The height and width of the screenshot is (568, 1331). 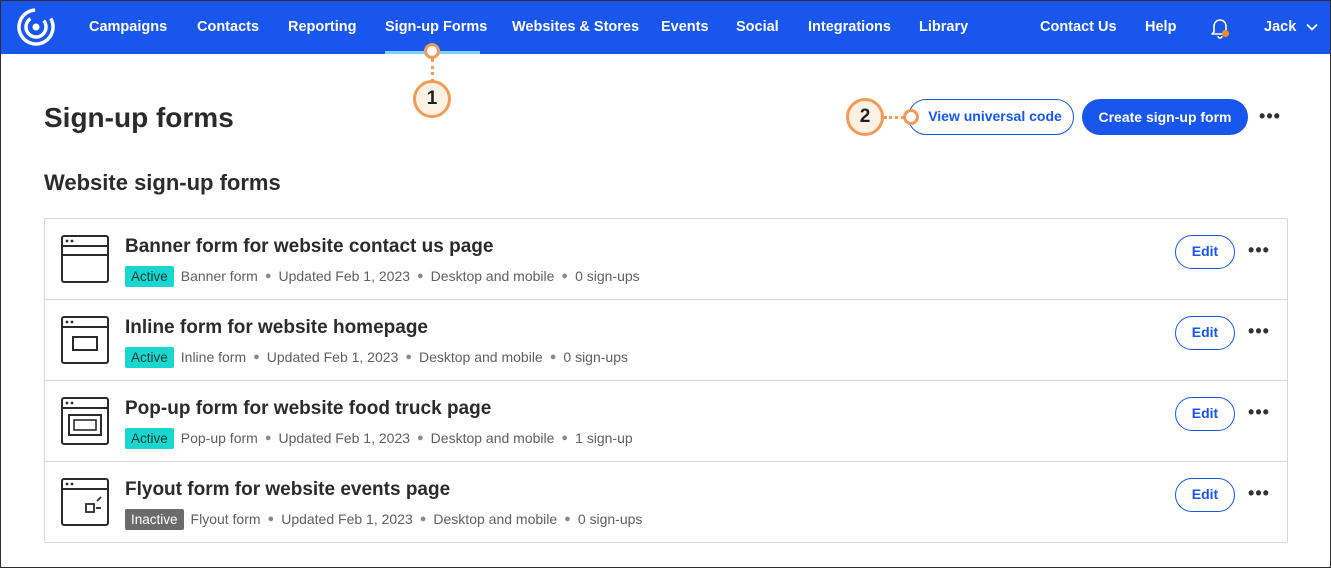 I want to click on page-title: Sign-up forms, so click(x=139, y=117).